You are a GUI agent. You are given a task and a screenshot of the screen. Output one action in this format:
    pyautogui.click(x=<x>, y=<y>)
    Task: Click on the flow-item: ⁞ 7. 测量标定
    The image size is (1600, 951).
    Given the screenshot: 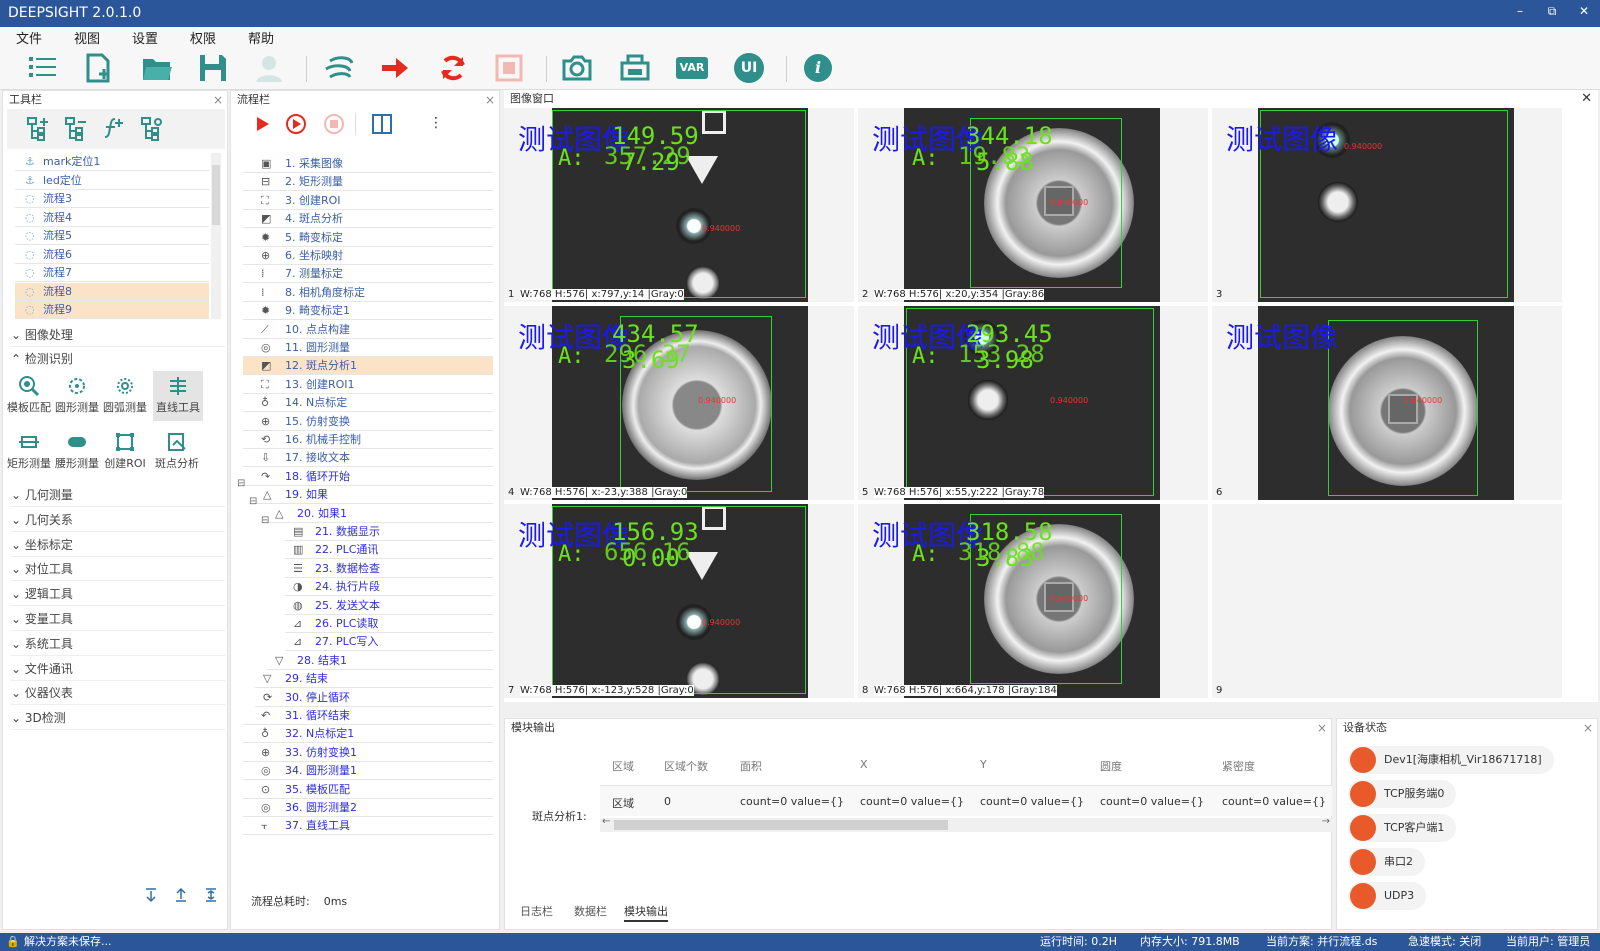 What is the action you would take?
    pyautogui.click(x=368, y=274)
    